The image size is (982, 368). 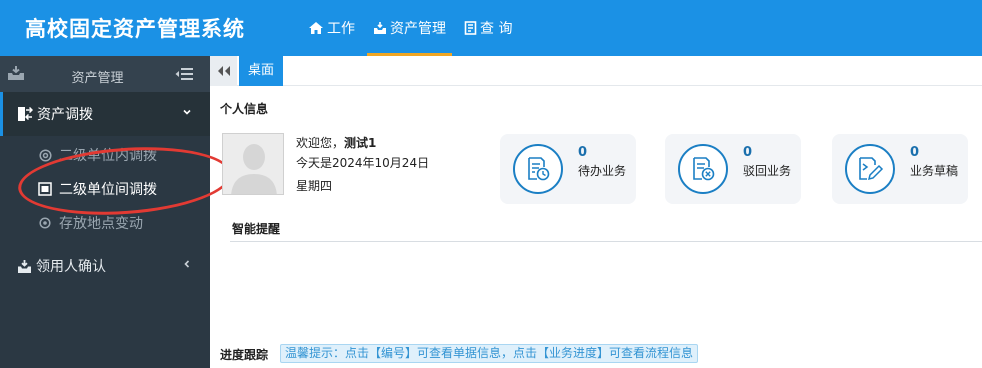 What do you see at coordinates (45, 189) in the screenshot?
I see `window-icon` at bounding box center [45, 189].